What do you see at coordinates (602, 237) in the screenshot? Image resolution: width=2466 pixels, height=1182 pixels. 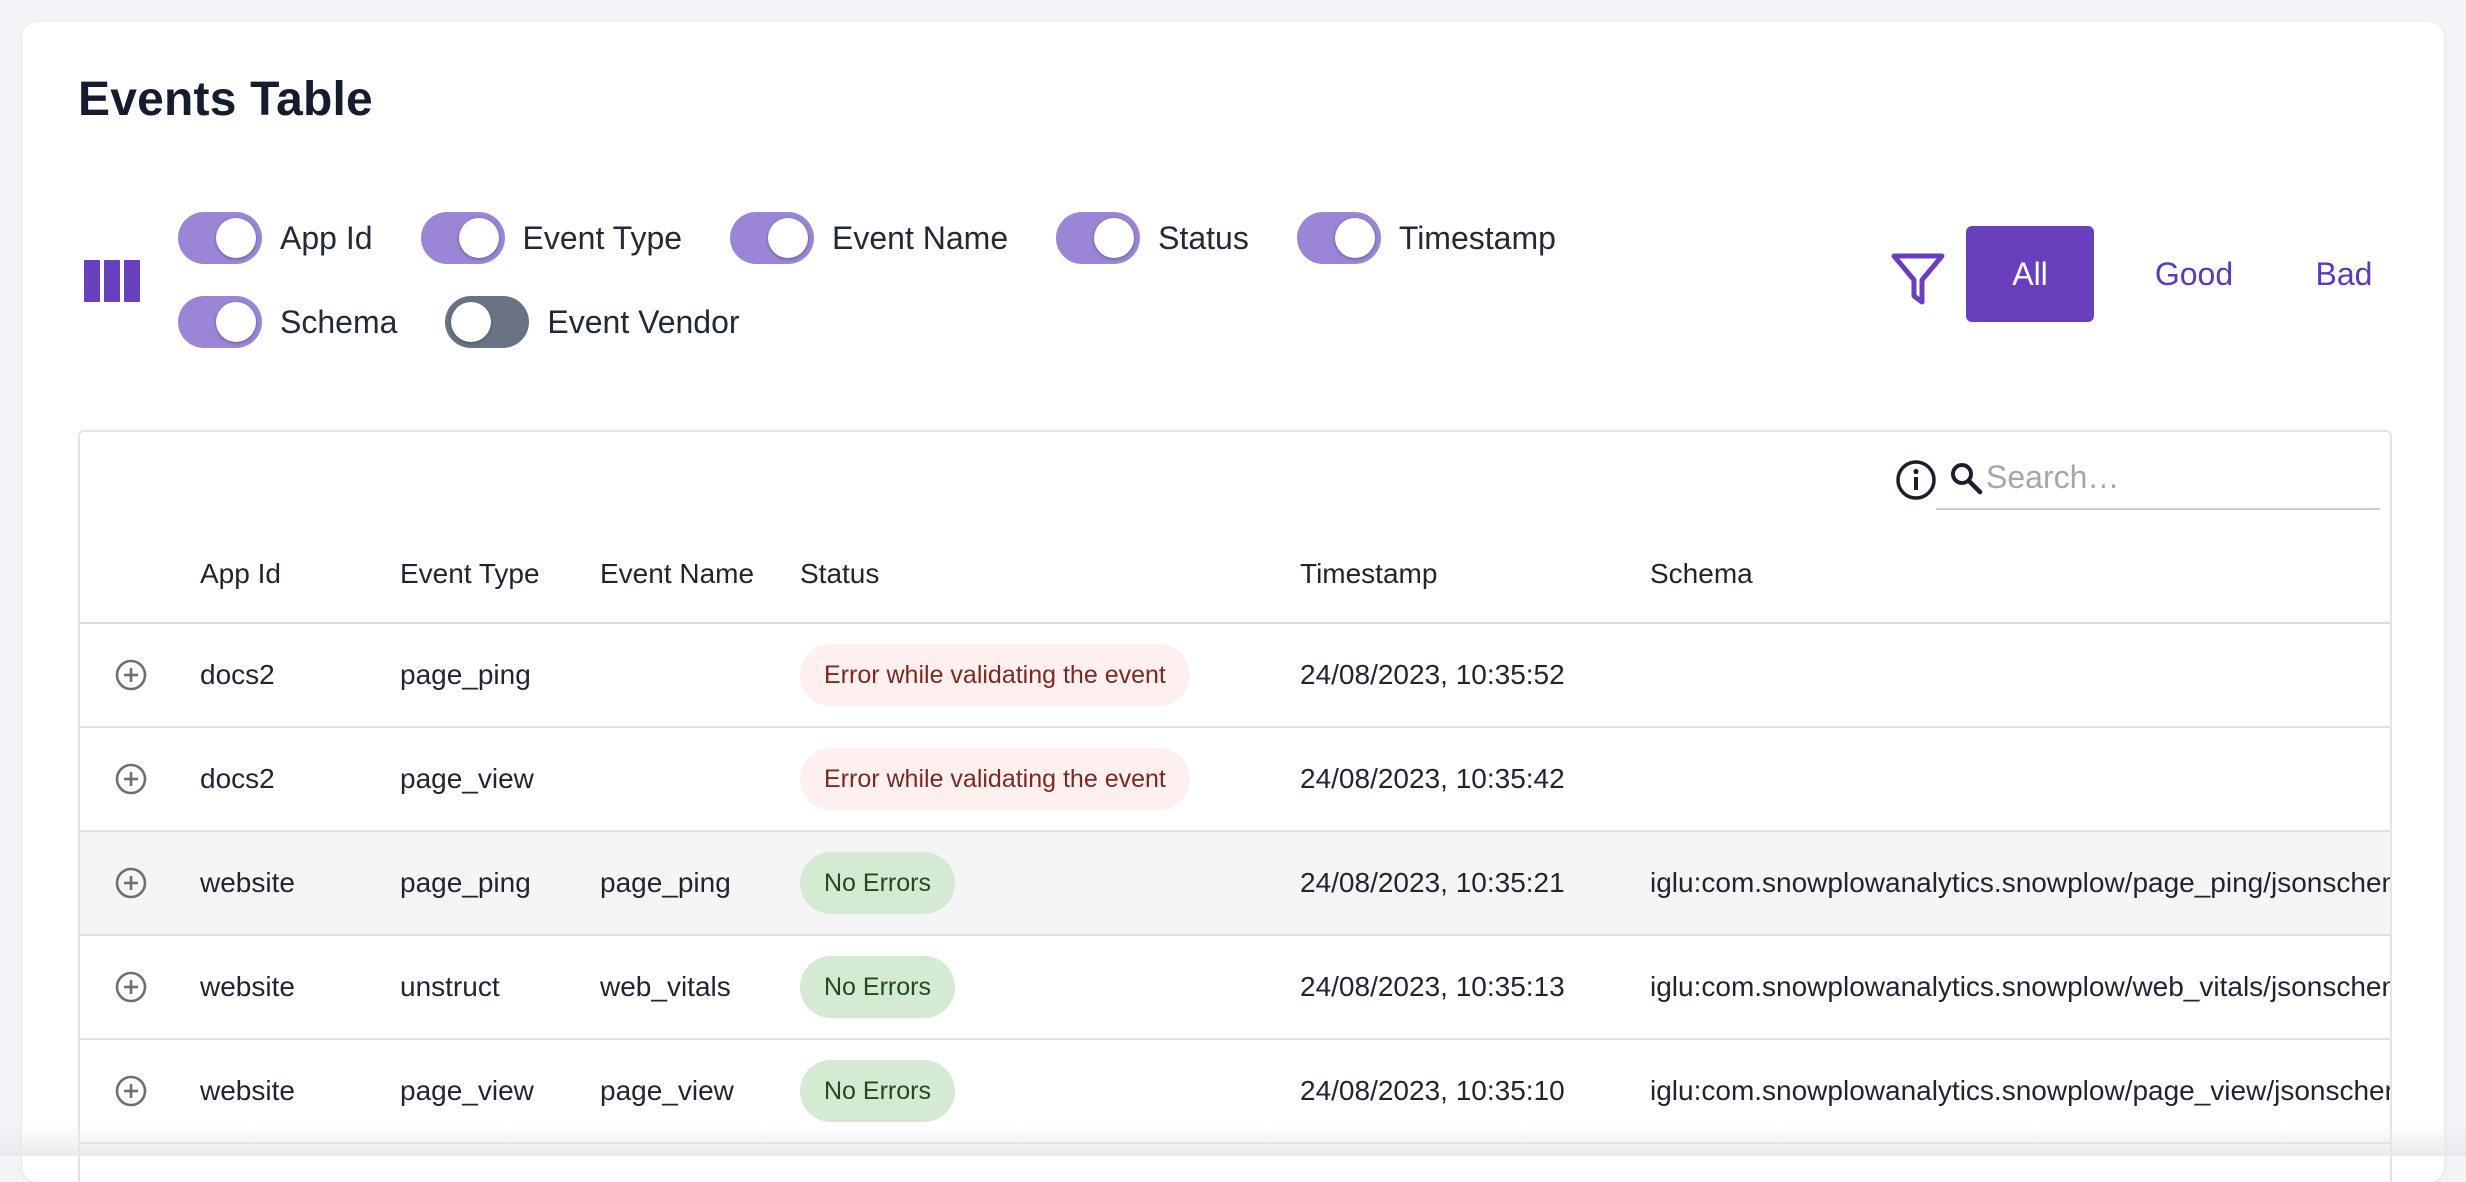 I see `toggle-label: Event Type` at bounding box center [602, 237].